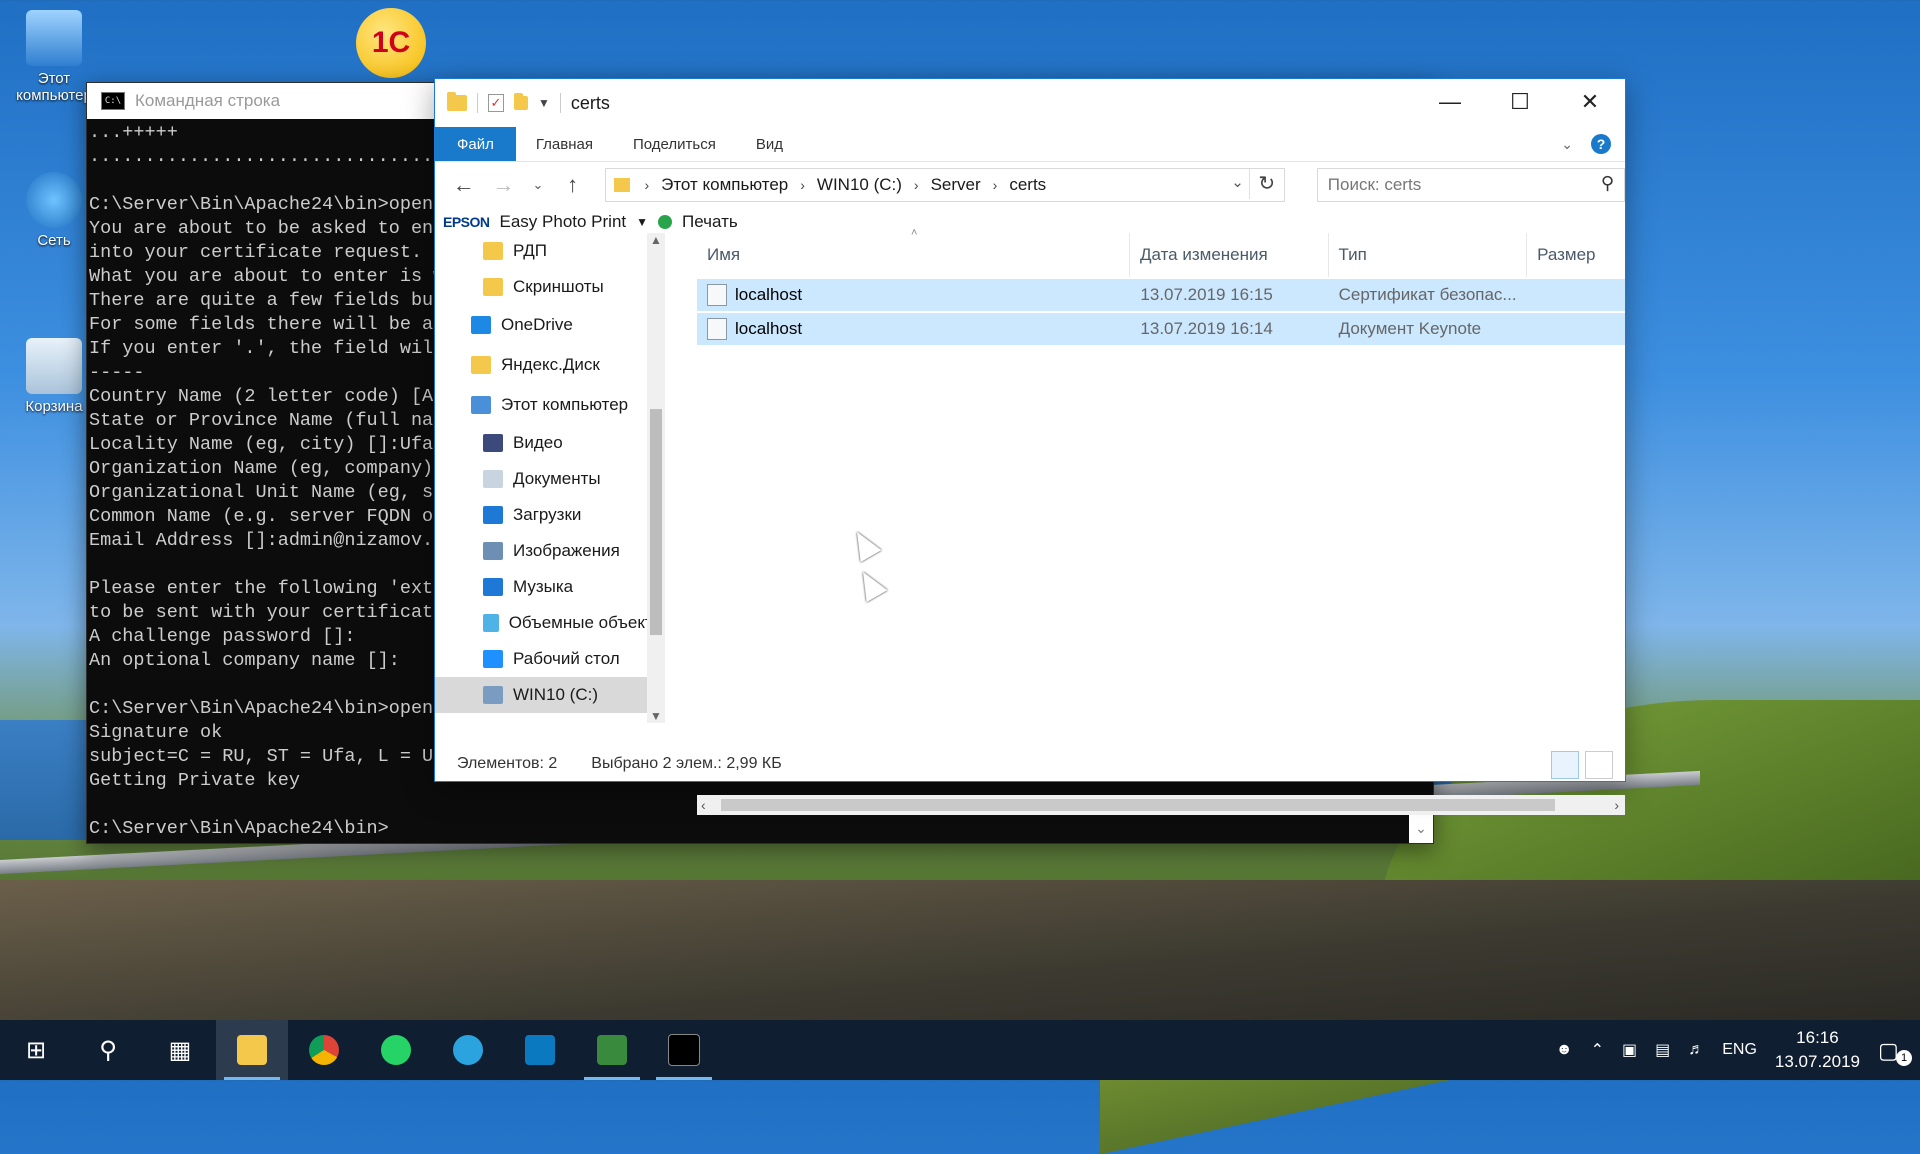 This screenshot has height=1154, width=1920. I want to click on details-view-icon, so click(1565, 765).